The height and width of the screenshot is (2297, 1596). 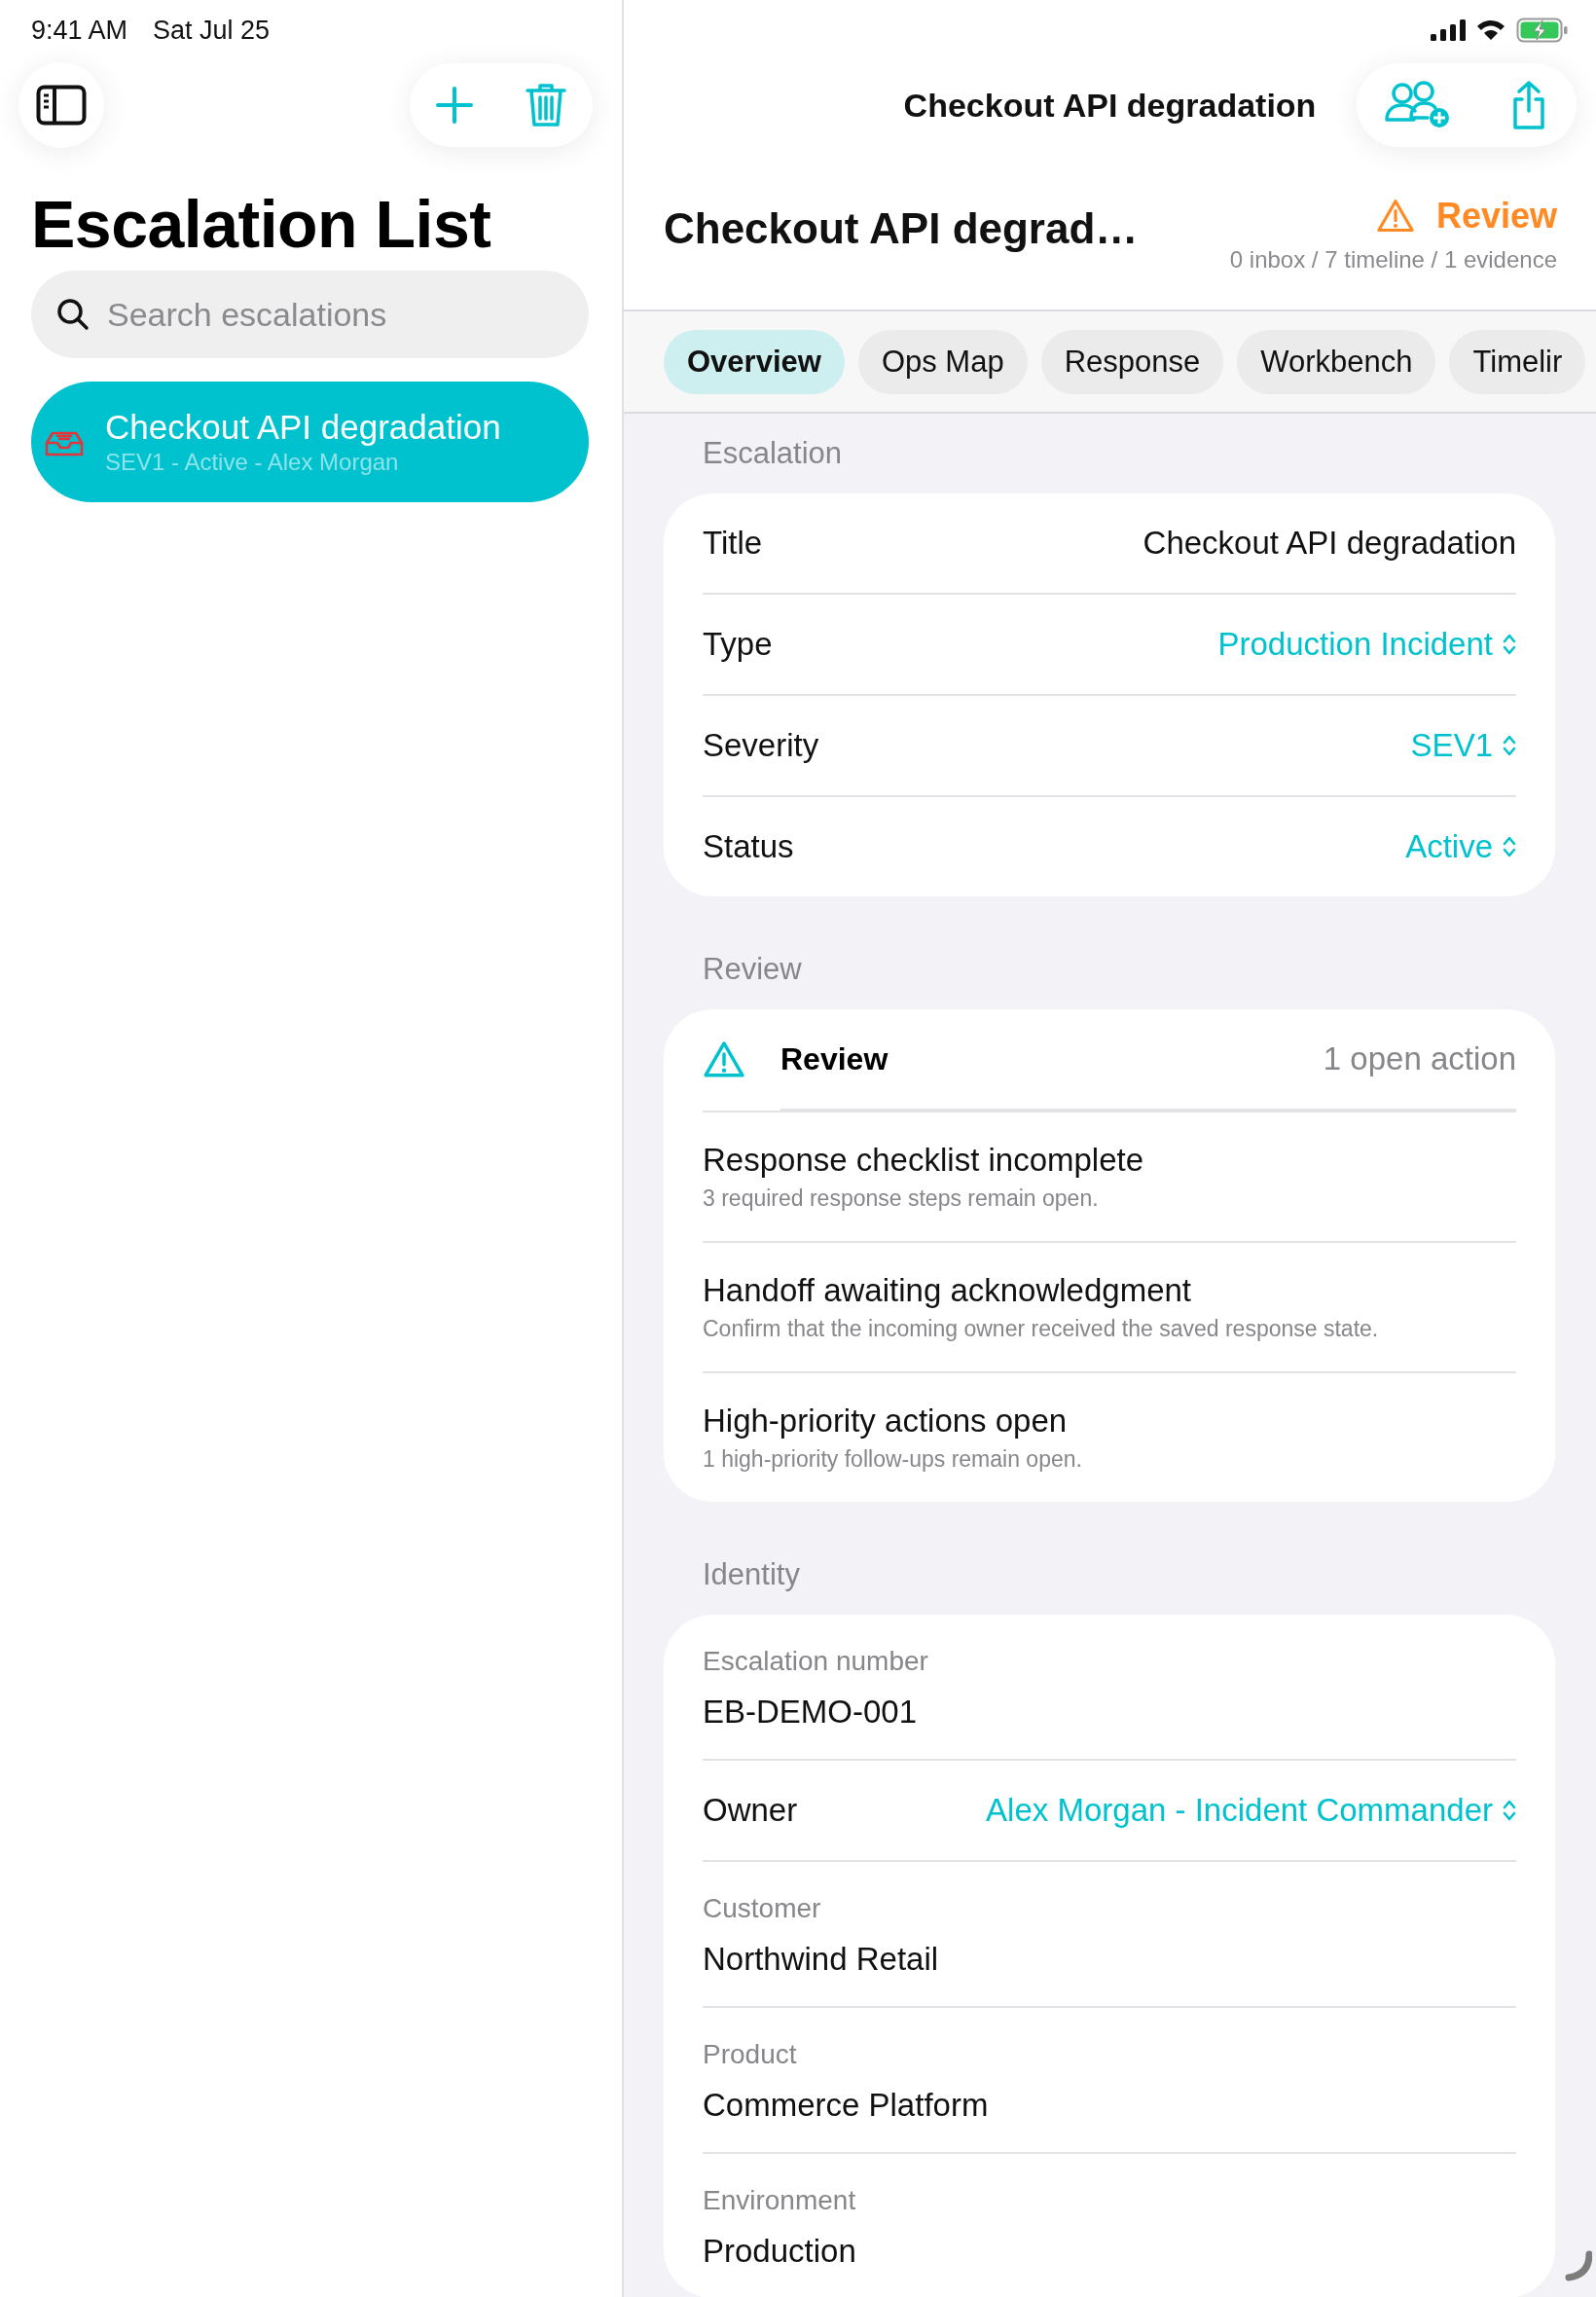 What do you see at coordinates (212, 30) in the screenshot?
I see `status-date: Sat Jul 25` at bounding box center [212, 30].